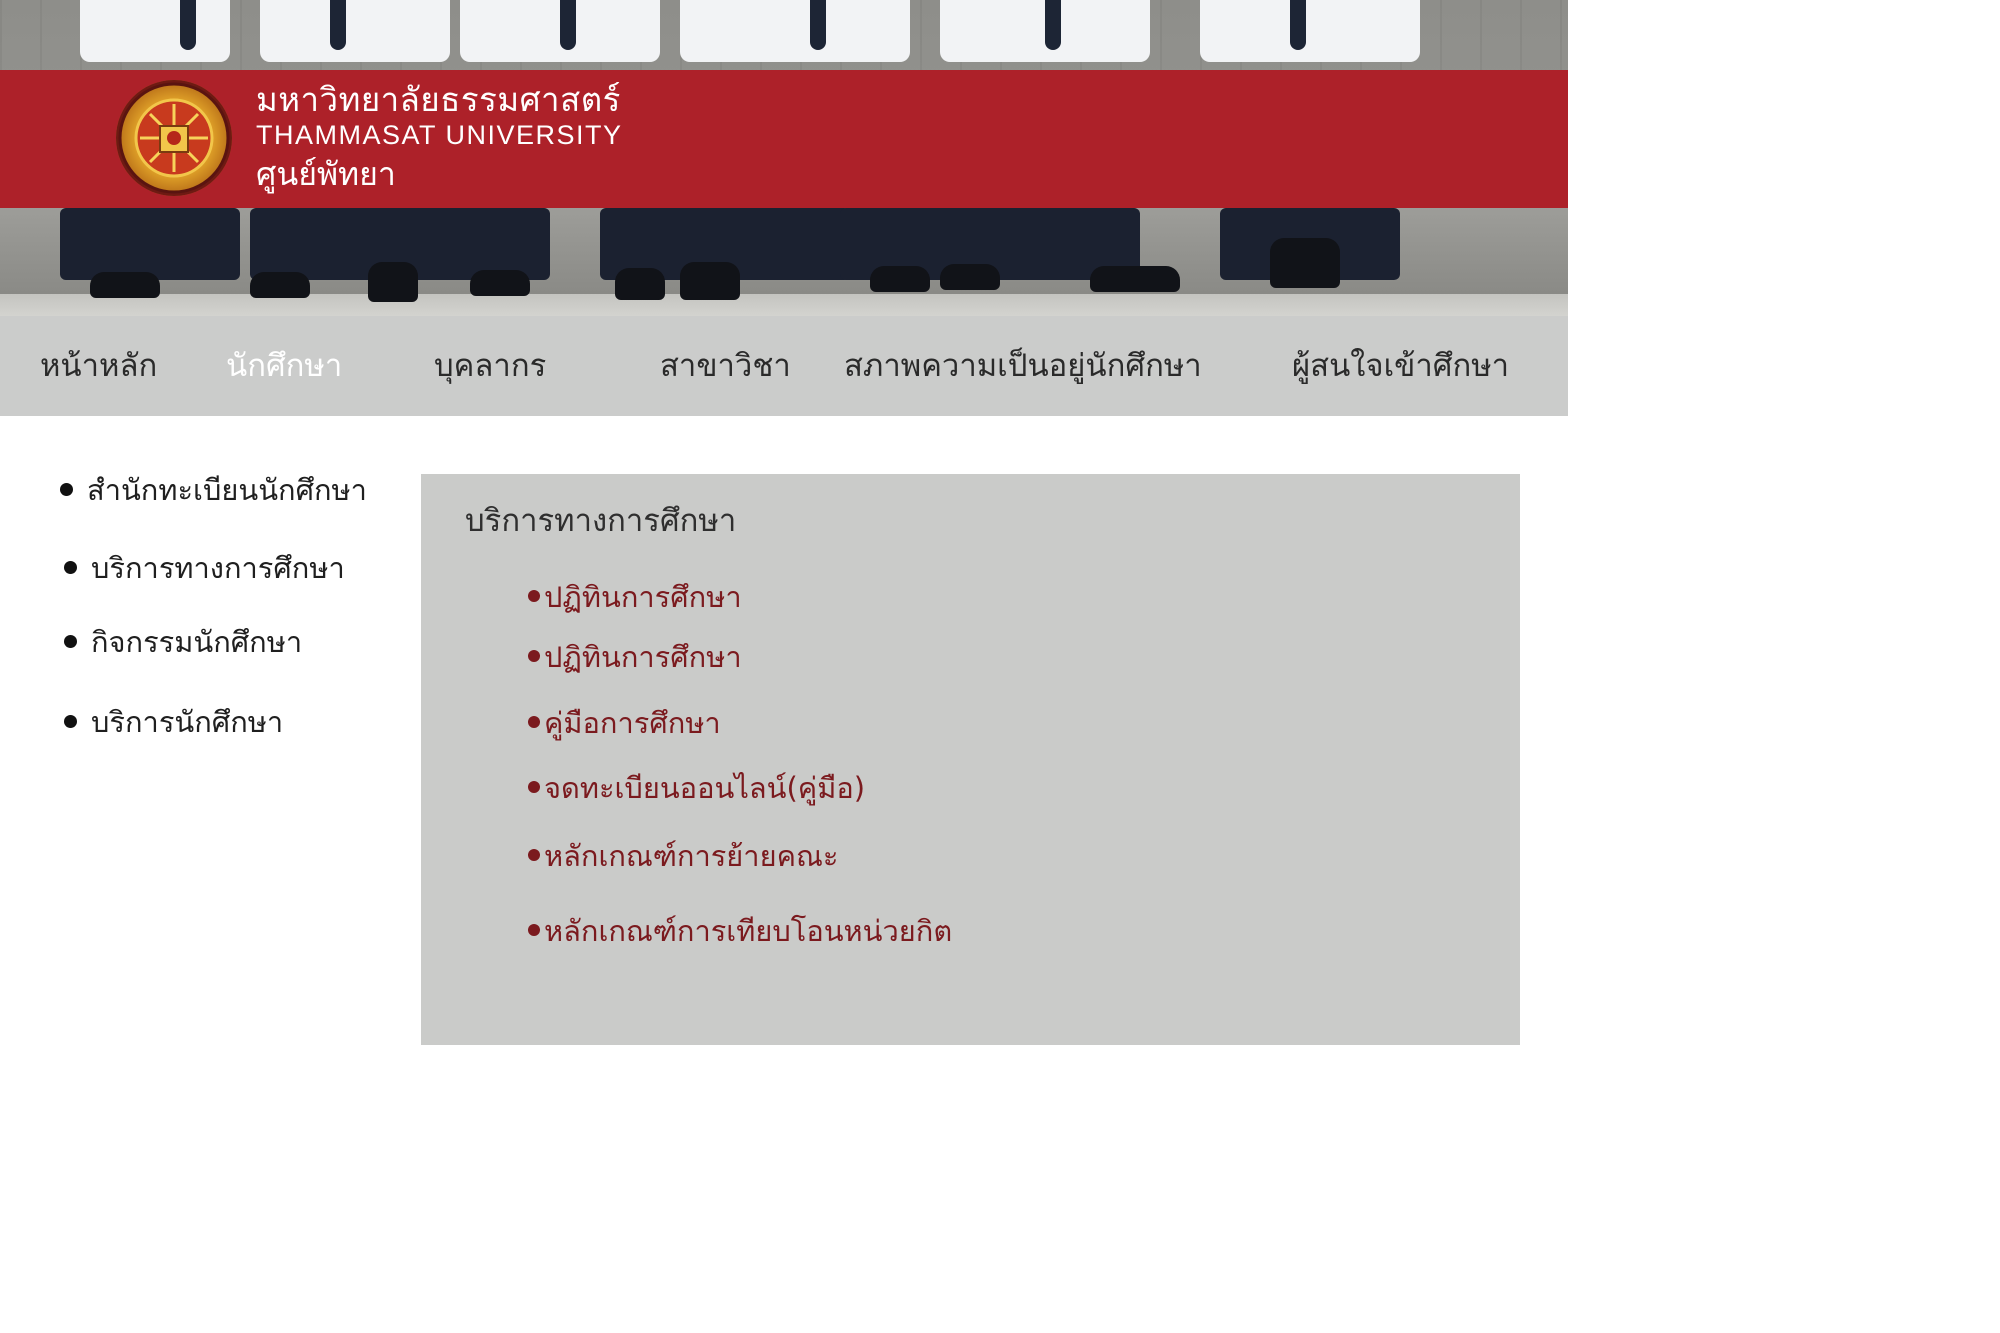 The image size is (2000, 1333). I want to click on link-credit-transfer-rules: หลักเกณฑ์การเทียบโอนหน่วยกิต, so click(740, 931).